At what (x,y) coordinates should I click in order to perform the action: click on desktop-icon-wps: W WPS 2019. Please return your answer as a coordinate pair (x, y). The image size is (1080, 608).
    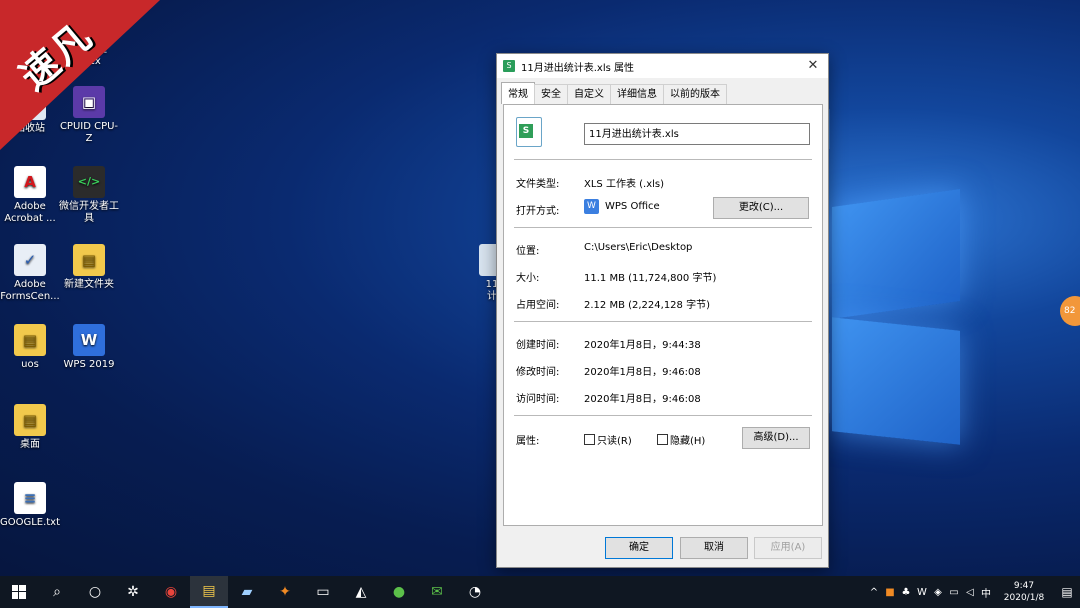
    Looking at the image, I should click on (89, 347).